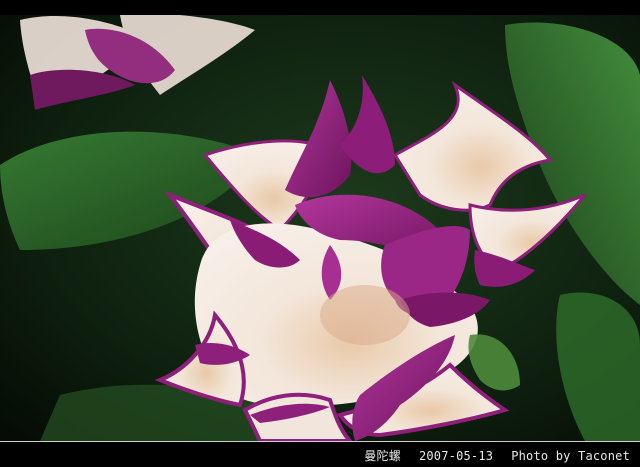 This screenshot has height=467, width=640. I want to click on caption-date: 2007-05-13, so click(456, 456).